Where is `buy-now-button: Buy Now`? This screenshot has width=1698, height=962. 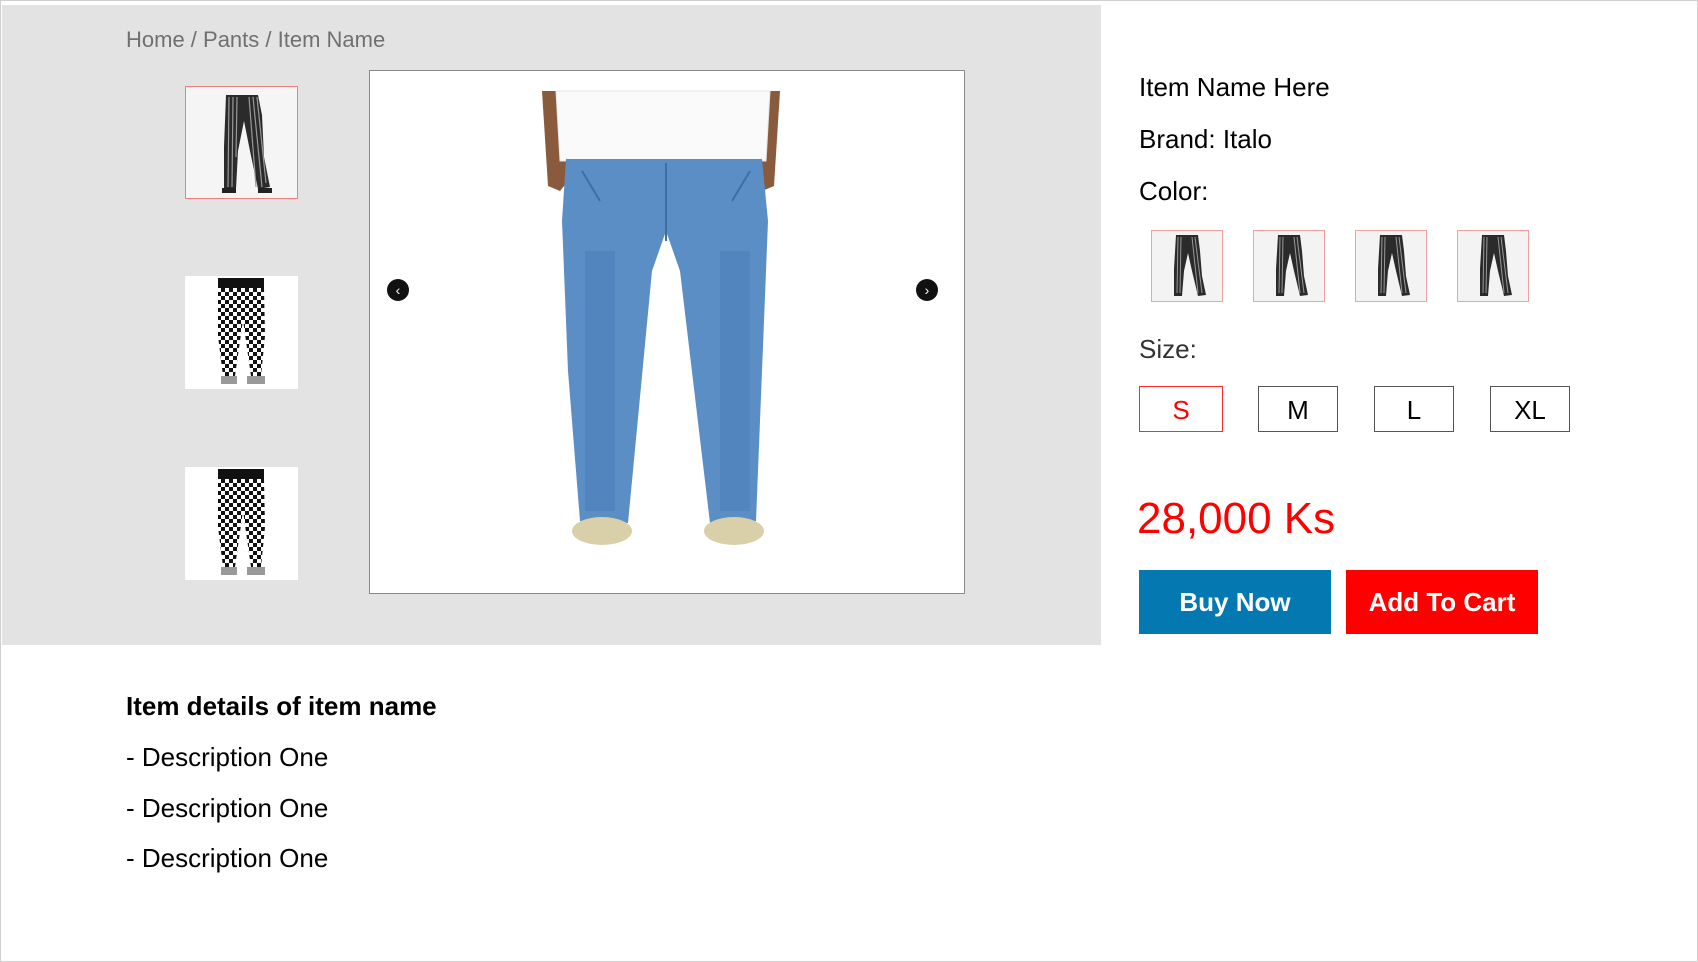
buy-now-button: Buy Now is located at coordinates (1235, 602).